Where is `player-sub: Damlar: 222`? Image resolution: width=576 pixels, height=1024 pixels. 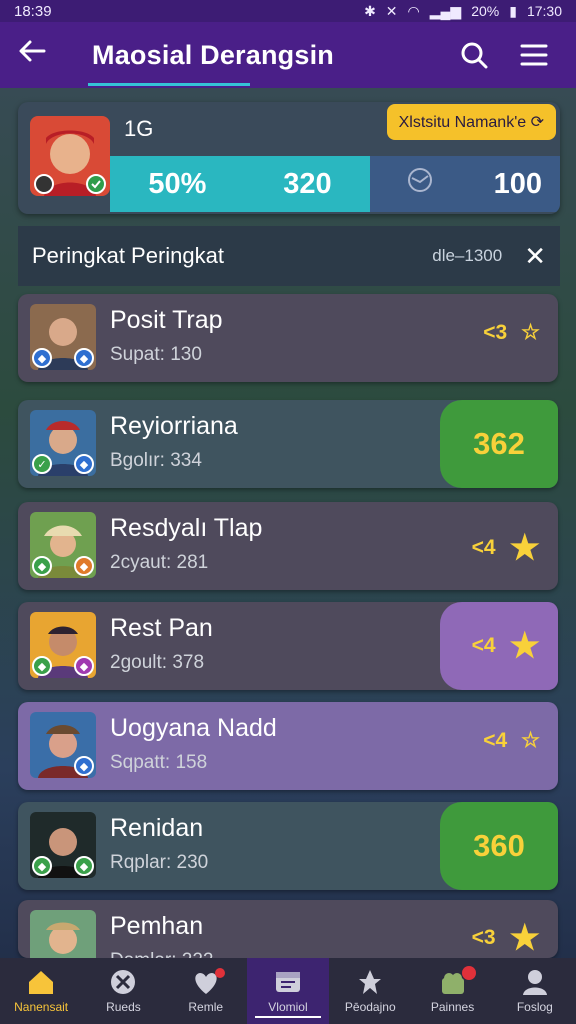 player-sub: Damlar: 222 is located at coordinates (162, 954).